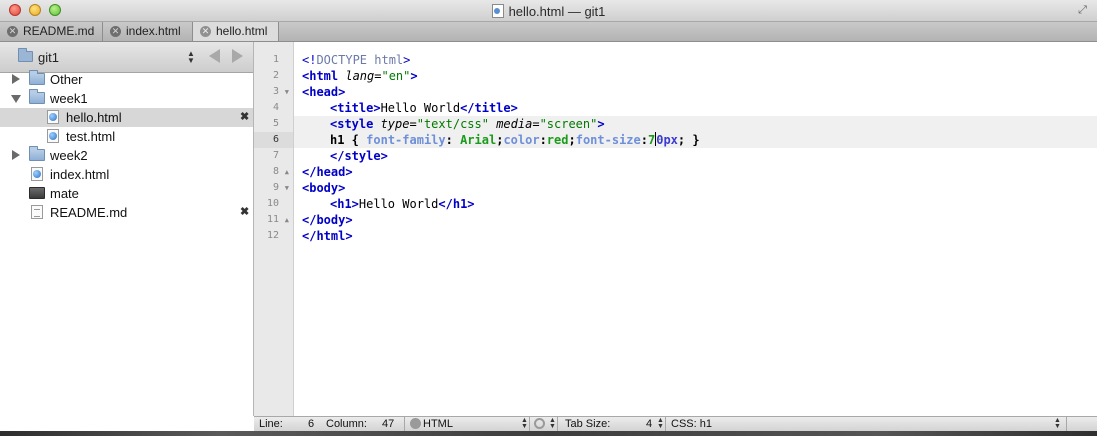 This screenshot has width=1097, height=436. Describe the element at coordinates (69, 155) in the screenshot. I see `tree-item-label: week2` at that location.